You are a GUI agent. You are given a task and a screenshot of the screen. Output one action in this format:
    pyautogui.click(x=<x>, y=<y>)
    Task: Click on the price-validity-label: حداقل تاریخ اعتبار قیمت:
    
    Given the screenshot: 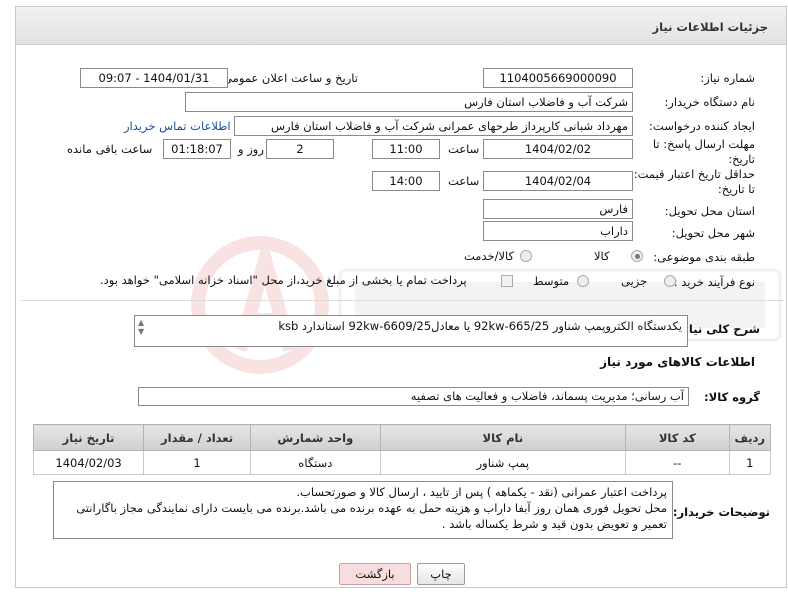 What is the action you would take?
    pyautogui.click(x=694, y=174)
    